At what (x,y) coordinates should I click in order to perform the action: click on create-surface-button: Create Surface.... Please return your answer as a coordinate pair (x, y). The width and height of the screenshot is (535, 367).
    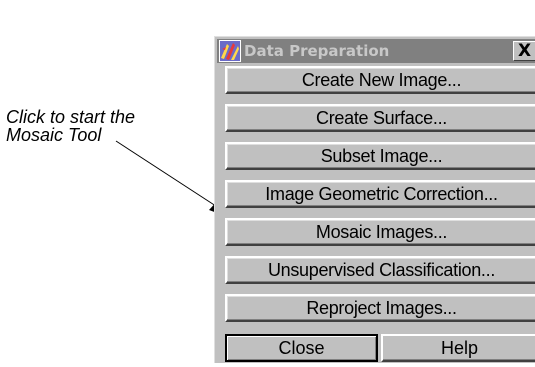
    Looking at the image, I should click on (380, 118).